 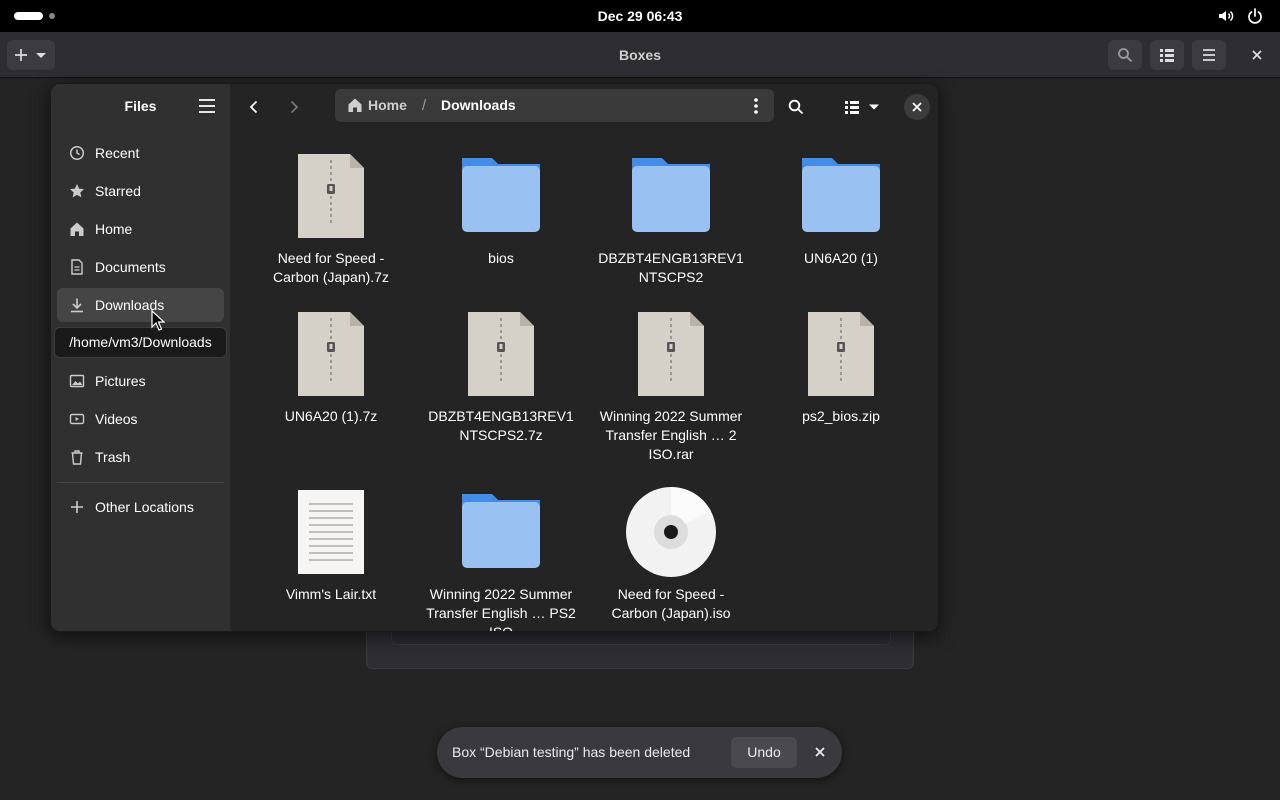 I want to click on sidebar-divider, so click(x=140, y=482).